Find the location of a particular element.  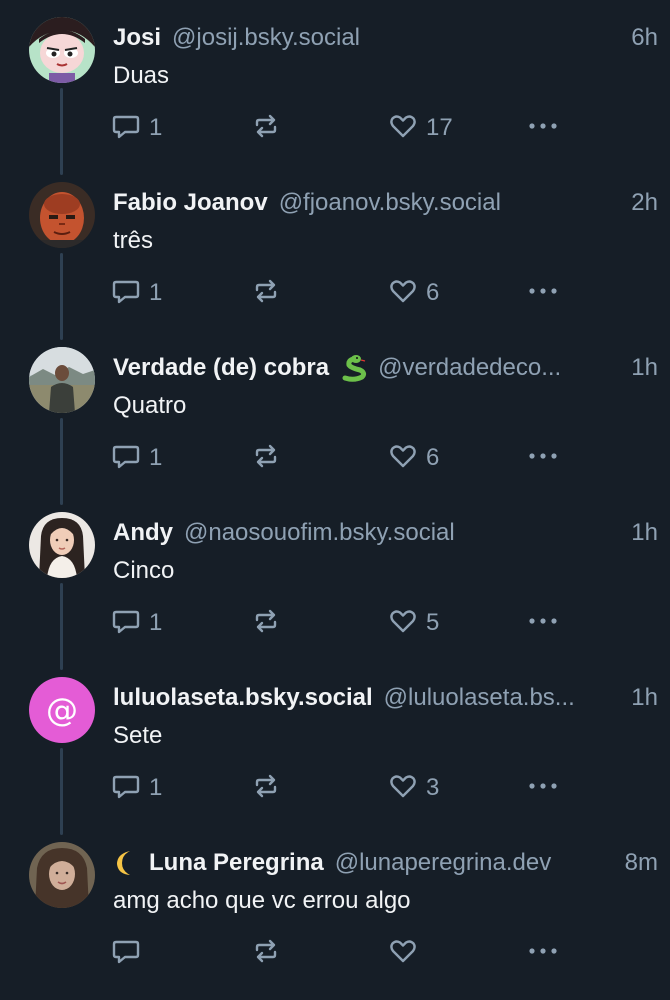

like-button is located at coordinates (407, 953).